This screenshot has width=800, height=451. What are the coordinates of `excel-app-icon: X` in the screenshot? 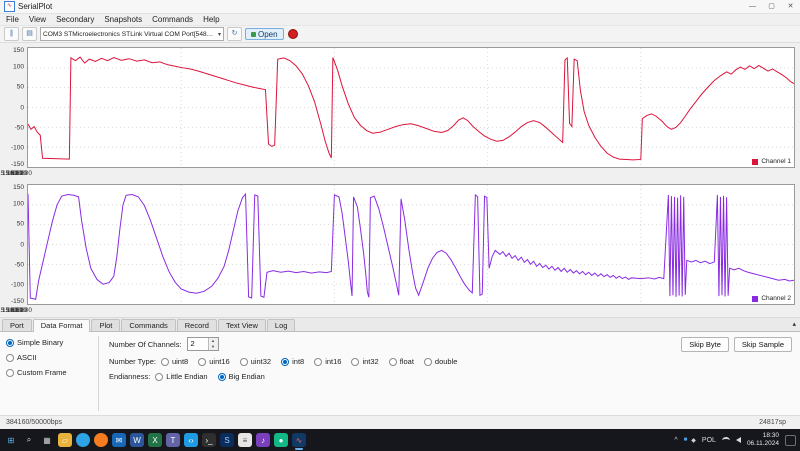 It's located at (155, 440).